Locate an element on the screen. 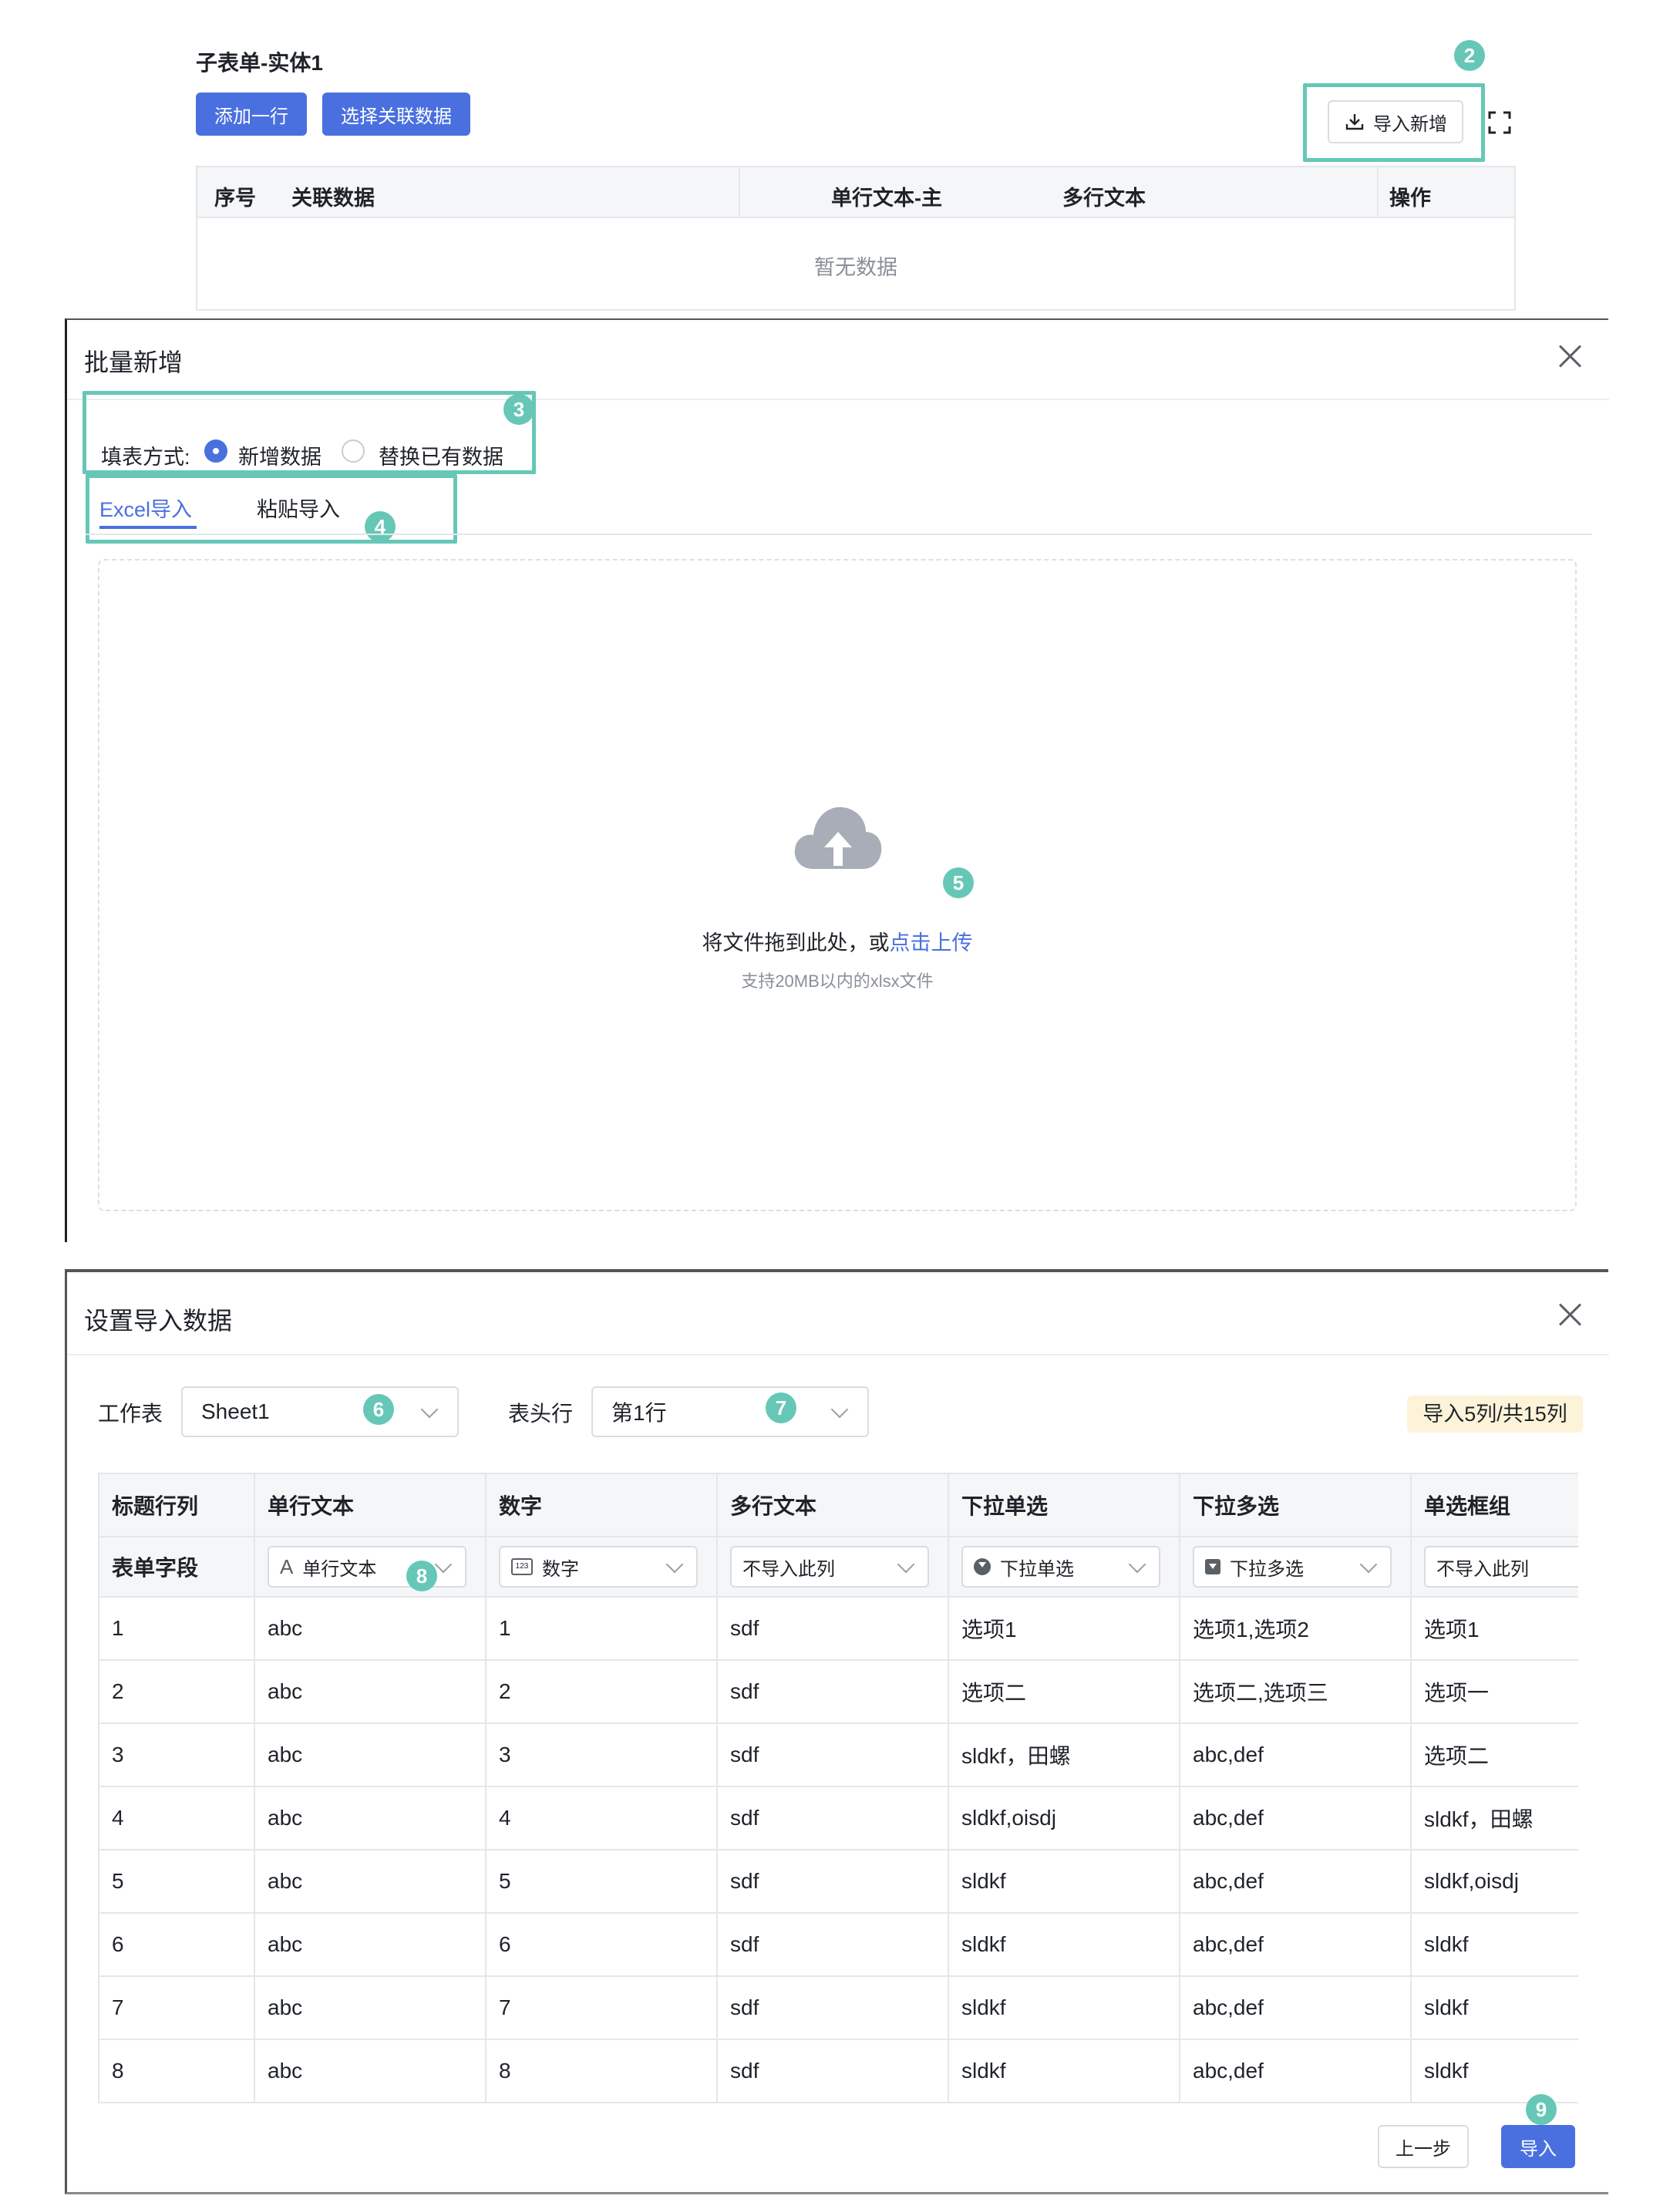  column-title: 下拉多选 is located at coordinates (1295, 1505).